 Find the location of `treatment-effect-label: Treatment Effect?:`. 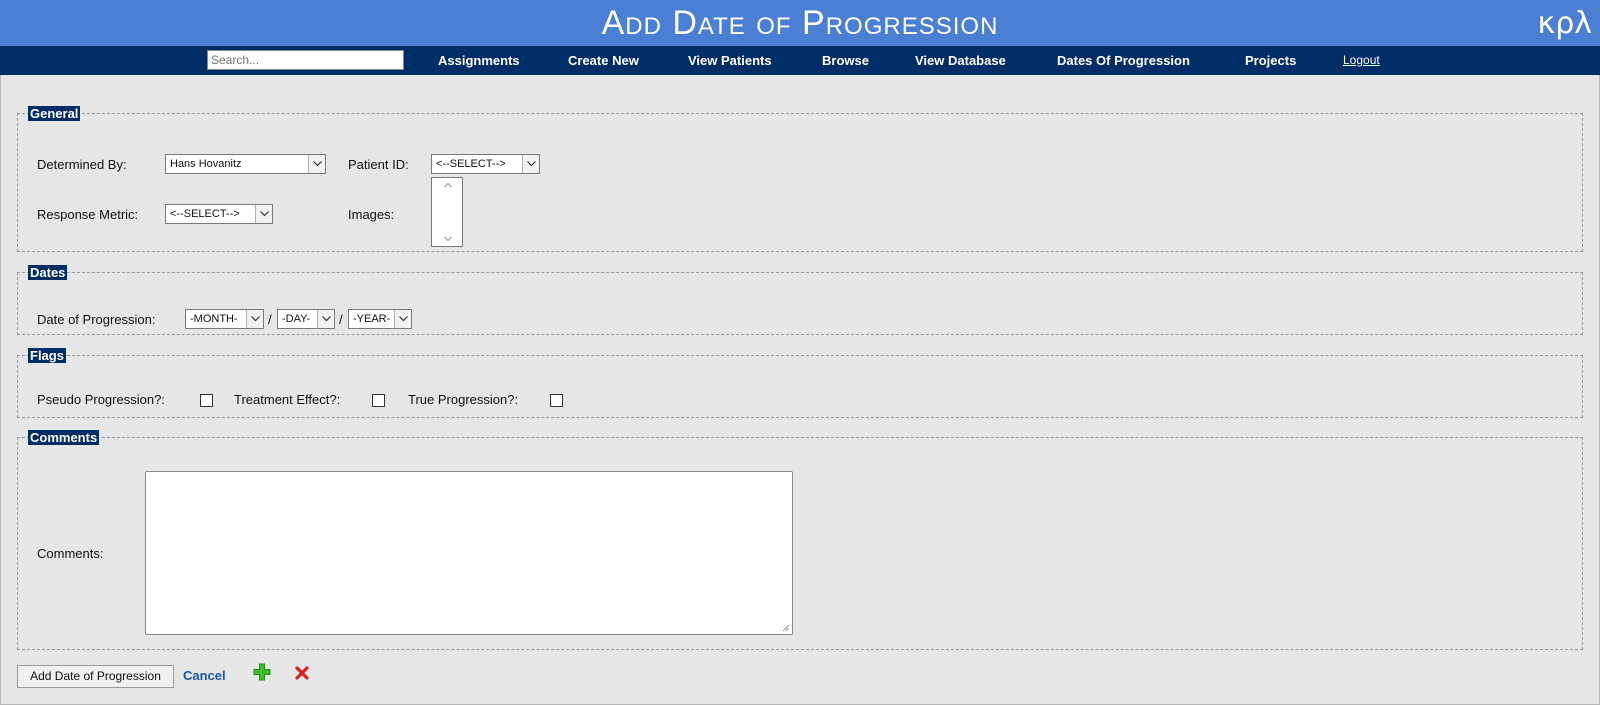

treatment-effect-label: Treatment Effect?: is located at coordinates (287, 399).